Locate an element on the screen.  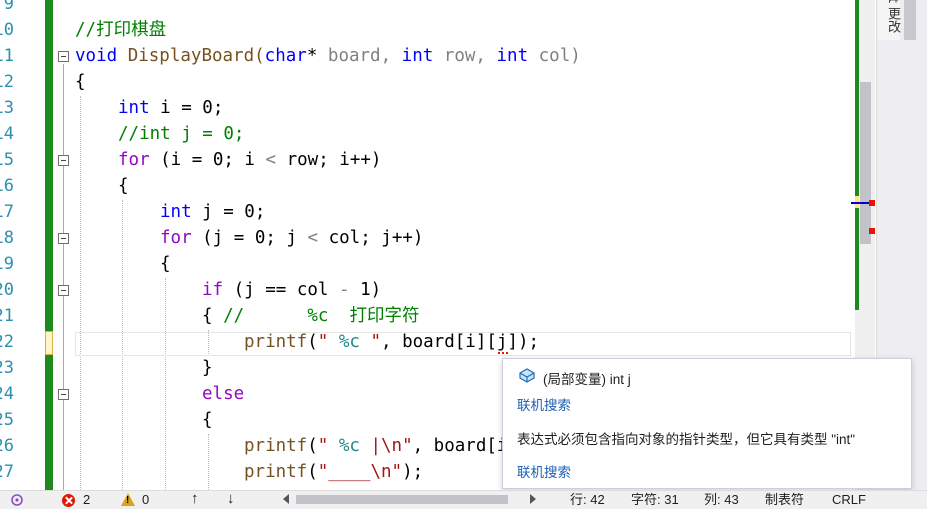
line-number: 10 is located at coordinates (7, 30).